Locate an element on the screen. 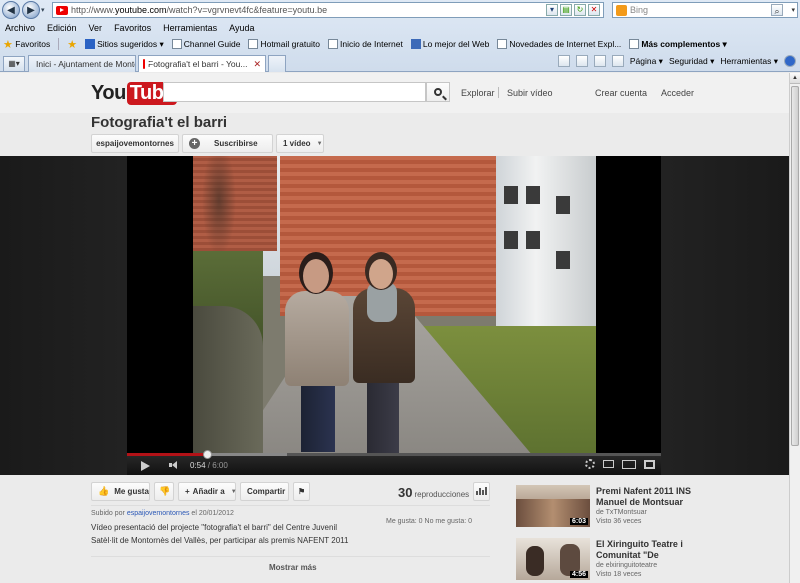  related-thumbnail: 6:03 is located at coordinates (553, 506).